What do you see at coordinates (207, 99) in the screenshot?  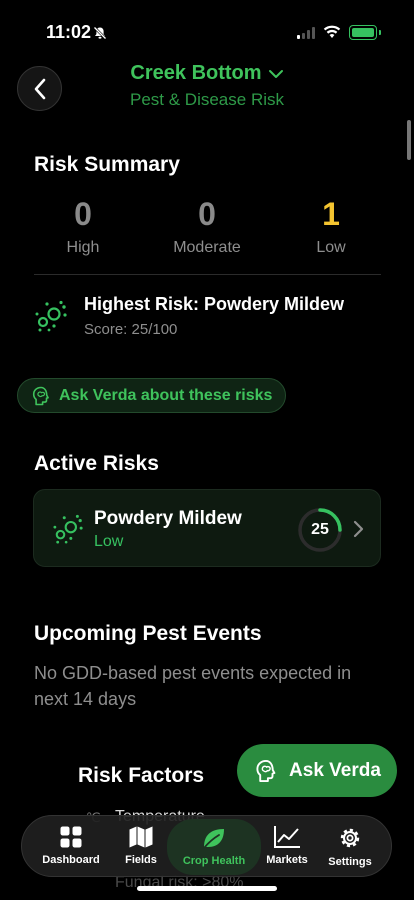 I see `page-subtitle: Pest & Disease Risk` at bounding box center [207, 99].